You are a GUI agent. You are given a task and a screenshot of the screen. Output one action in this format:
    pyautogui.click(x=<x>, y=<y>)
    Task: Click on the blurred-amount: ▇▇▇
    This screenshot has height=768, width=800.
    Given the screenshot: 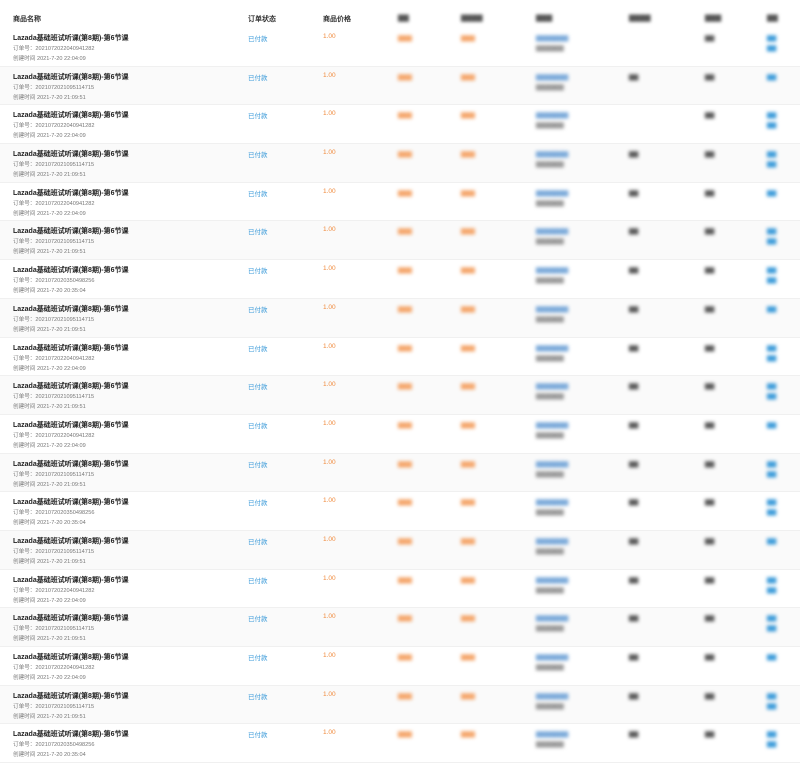 What is the action you would take?
    pyautogui.click(x=468, y=193)
    